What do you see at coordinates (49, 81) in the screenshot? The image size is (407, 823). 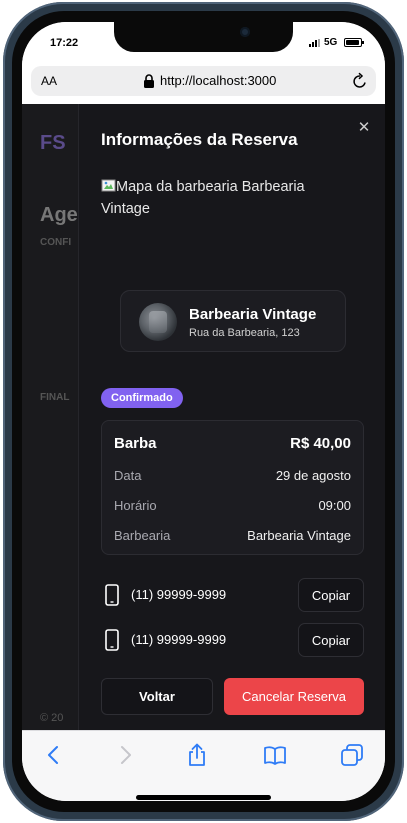 I see `reader-settings-button: AA` at bounding box center [49, 81].